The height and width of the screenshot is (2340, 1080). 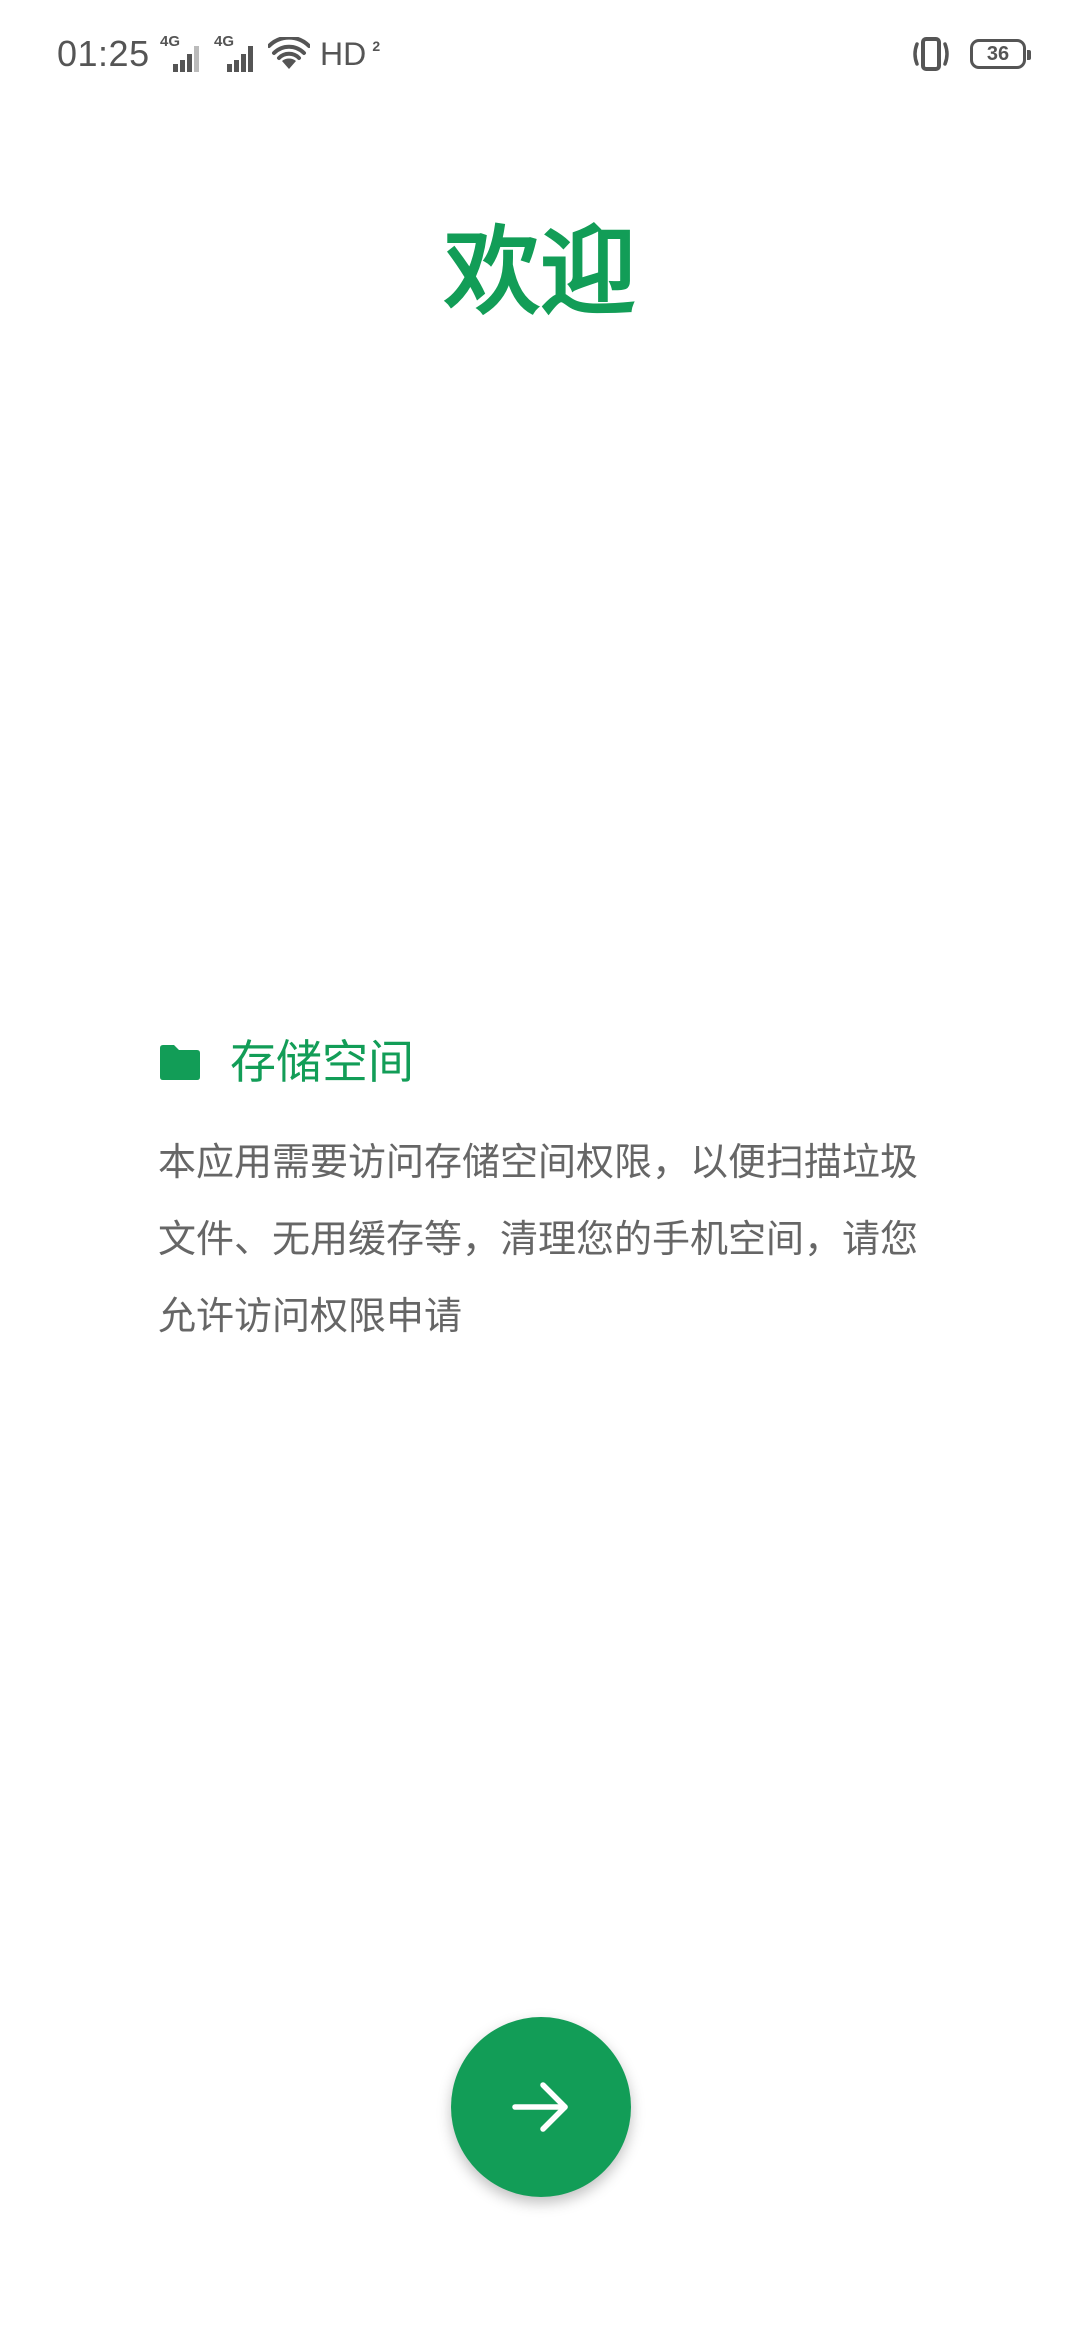 What do you see at coordinates (236, 54) in the screenshot?
I see `signal-sim2-icon: 4G` at bounding box center [236, 54].